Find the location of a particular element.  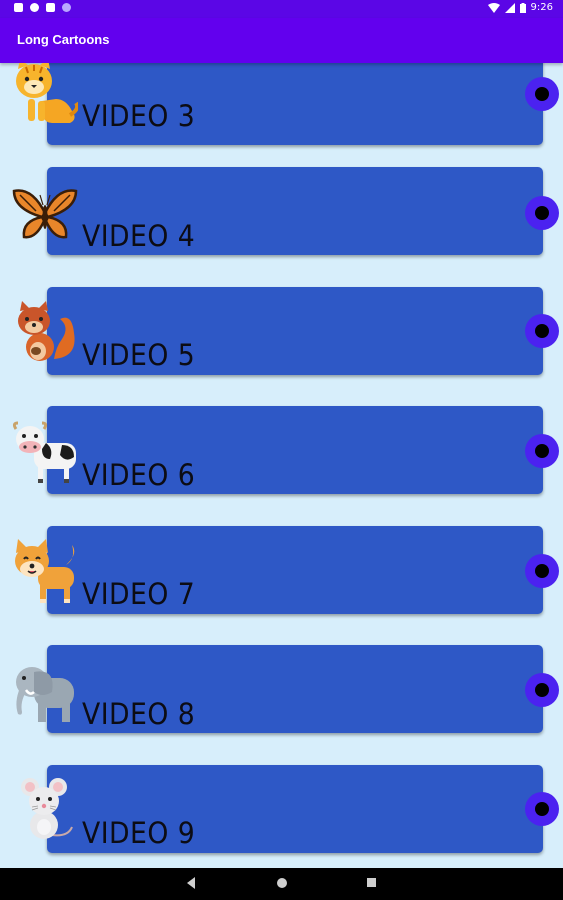

sim-icon is located at coordinates (18, 7).